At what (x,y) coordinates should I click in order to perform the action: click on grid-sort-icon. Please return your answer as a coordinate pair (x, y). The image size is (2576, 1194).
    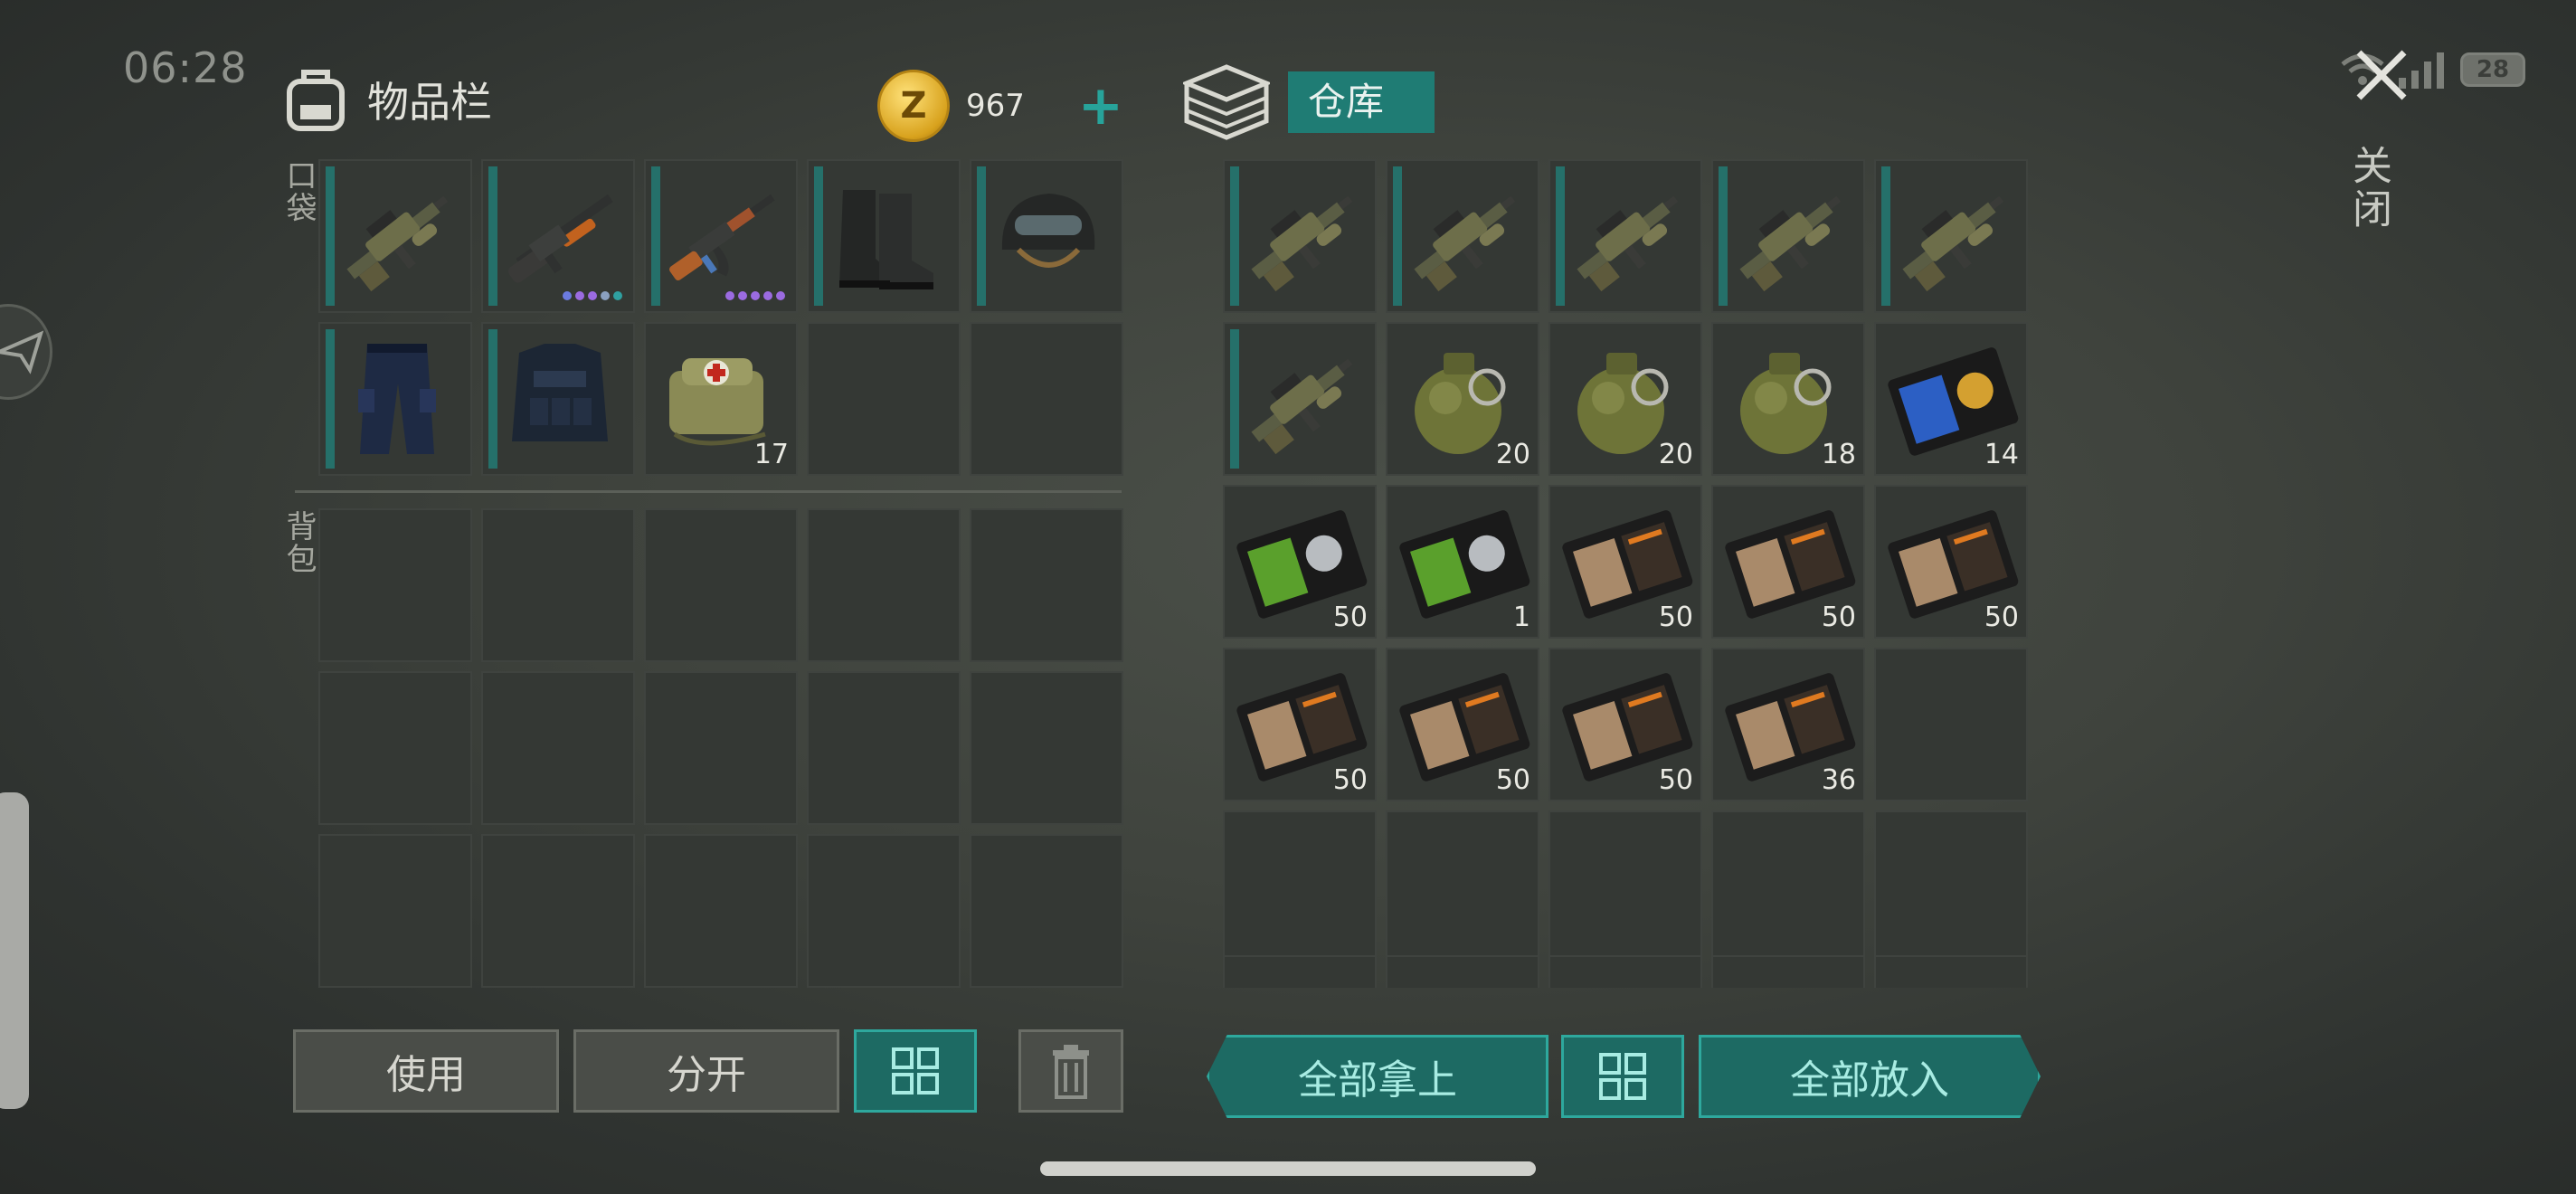
    Looking at the image, I should click on (915, 1070).